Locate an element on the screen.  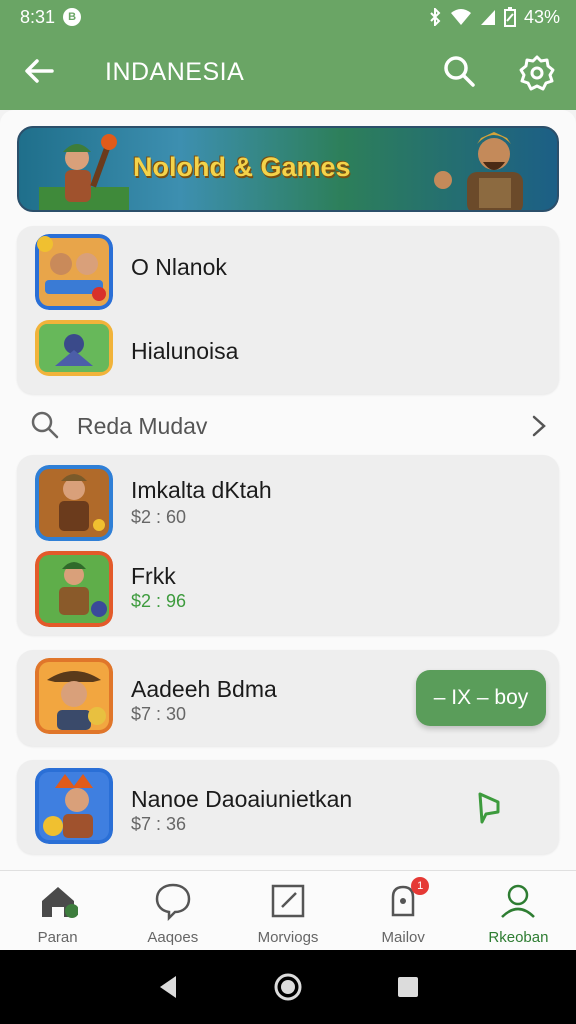
page-title: INDANESIA is located at coordinates (175, 72).